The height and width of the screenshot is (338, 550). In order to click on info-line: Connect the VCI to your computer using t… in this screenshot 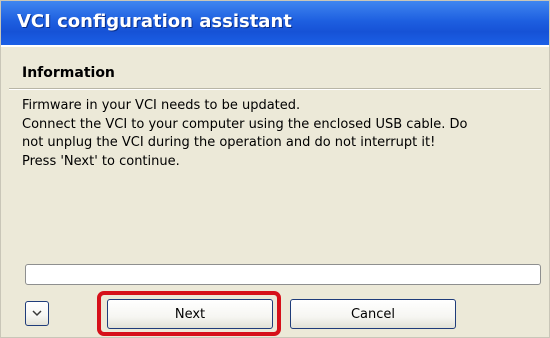, I will do `click(245, 124)`.